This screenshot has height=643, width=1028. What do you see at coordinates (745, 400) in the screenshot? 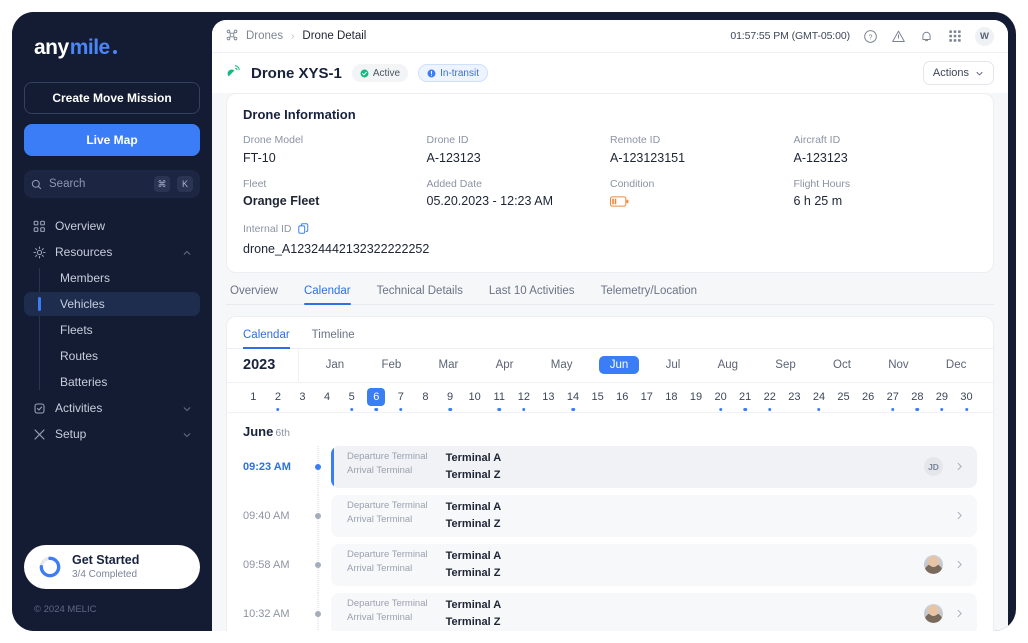
I see `day-21: 21` at bounding box center [745, 400].